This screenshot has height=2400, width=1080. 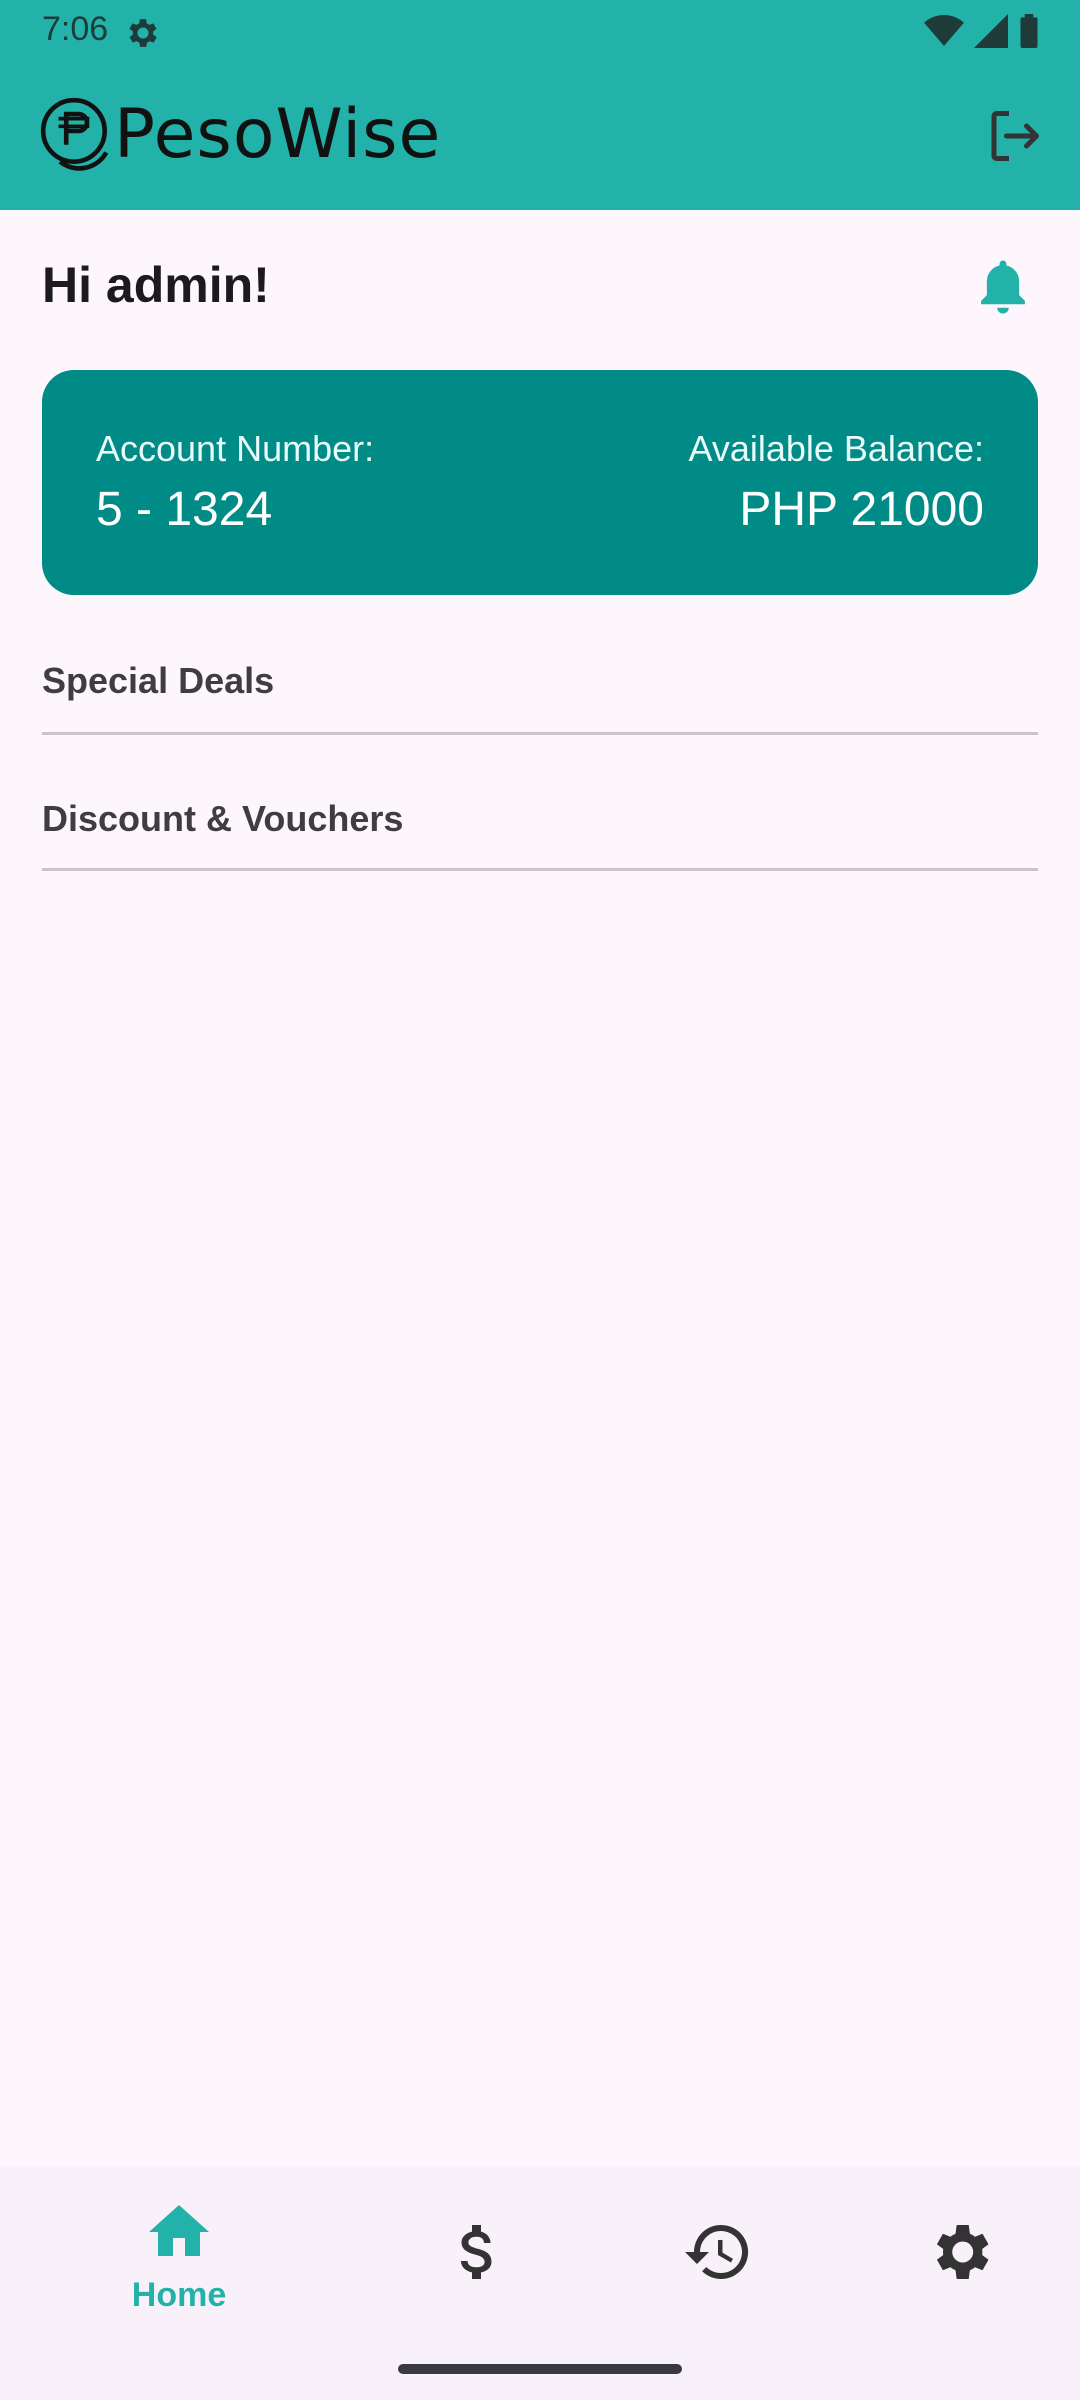 I want to click on app-name: PesoWise, so click(x=278, y=134).